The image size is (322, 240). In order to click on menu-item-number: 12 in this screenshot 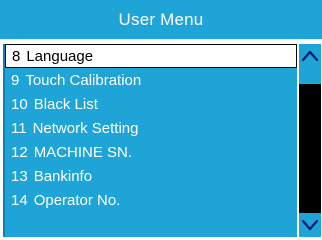, I will do `click(19, 152)`.